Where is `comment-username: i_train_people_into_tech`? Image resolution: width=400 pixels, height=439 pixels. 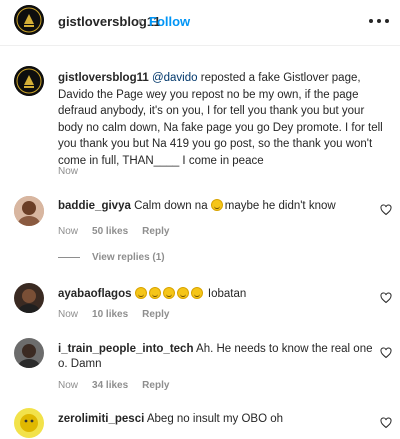 comment-username: i_train_people_into_tech is located at coordinates (125, 349).